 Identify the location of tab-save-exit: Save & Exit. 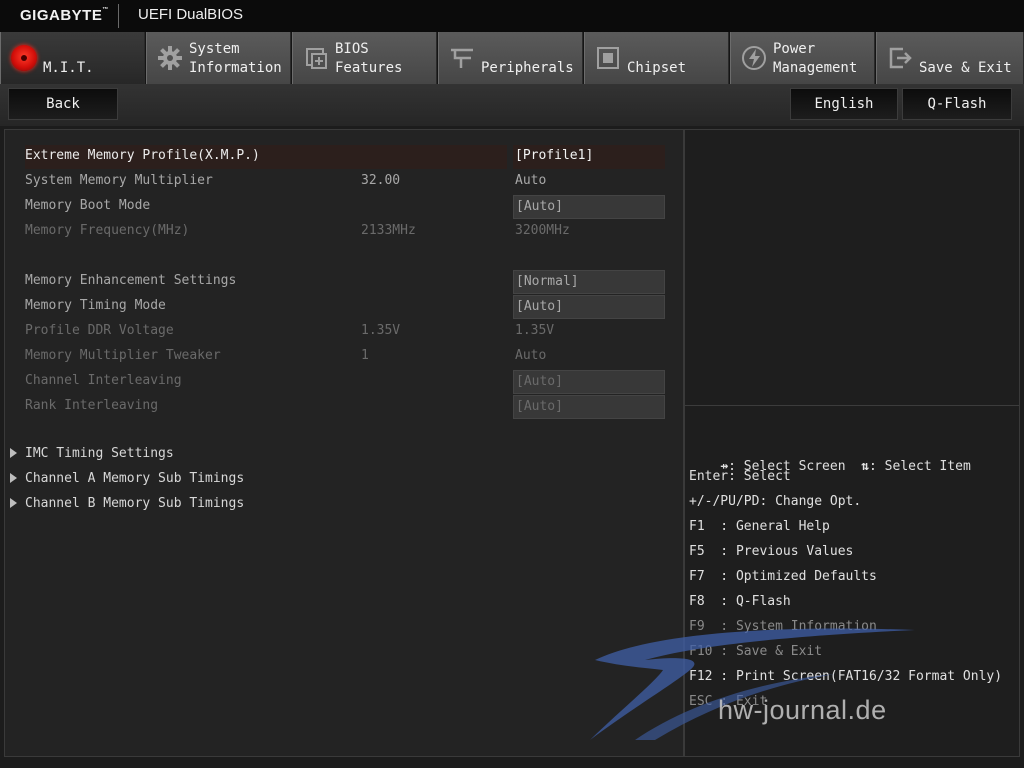
(950, 58).